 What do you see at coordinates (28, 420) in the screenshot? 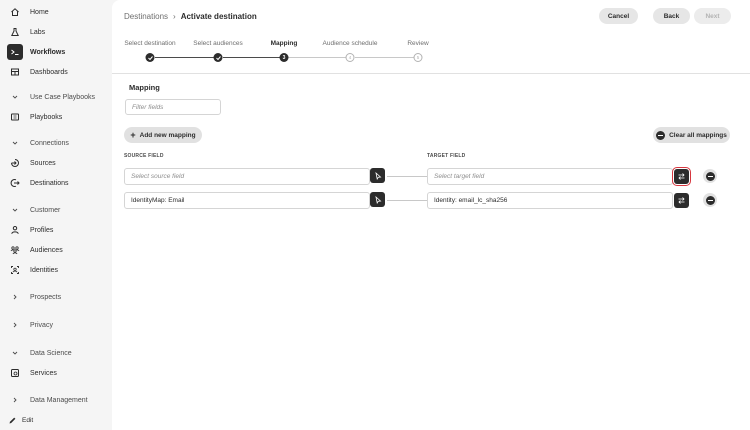
I see `edit-label: Edit` at bounding box center [28, 420].